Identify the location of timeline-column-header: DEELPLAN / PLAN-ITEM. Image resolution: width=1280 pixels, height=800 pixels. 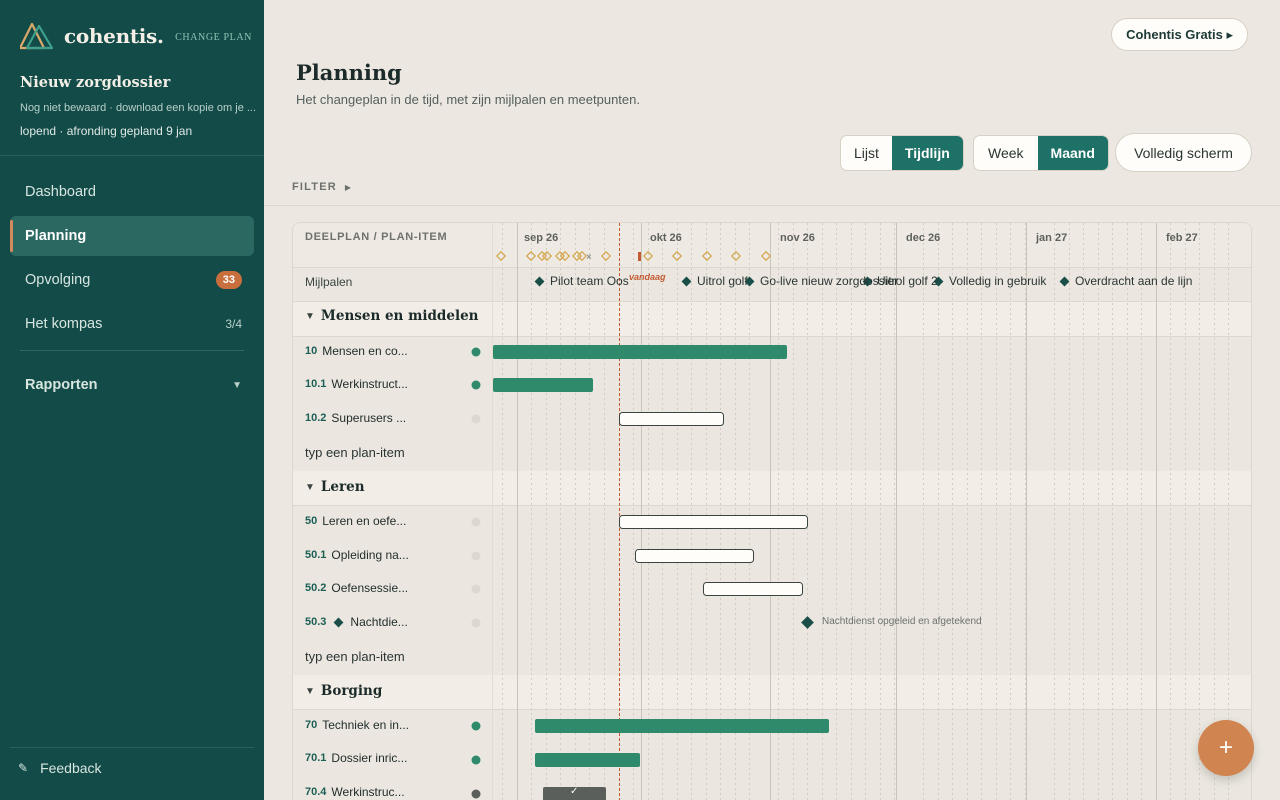
(376, 237).